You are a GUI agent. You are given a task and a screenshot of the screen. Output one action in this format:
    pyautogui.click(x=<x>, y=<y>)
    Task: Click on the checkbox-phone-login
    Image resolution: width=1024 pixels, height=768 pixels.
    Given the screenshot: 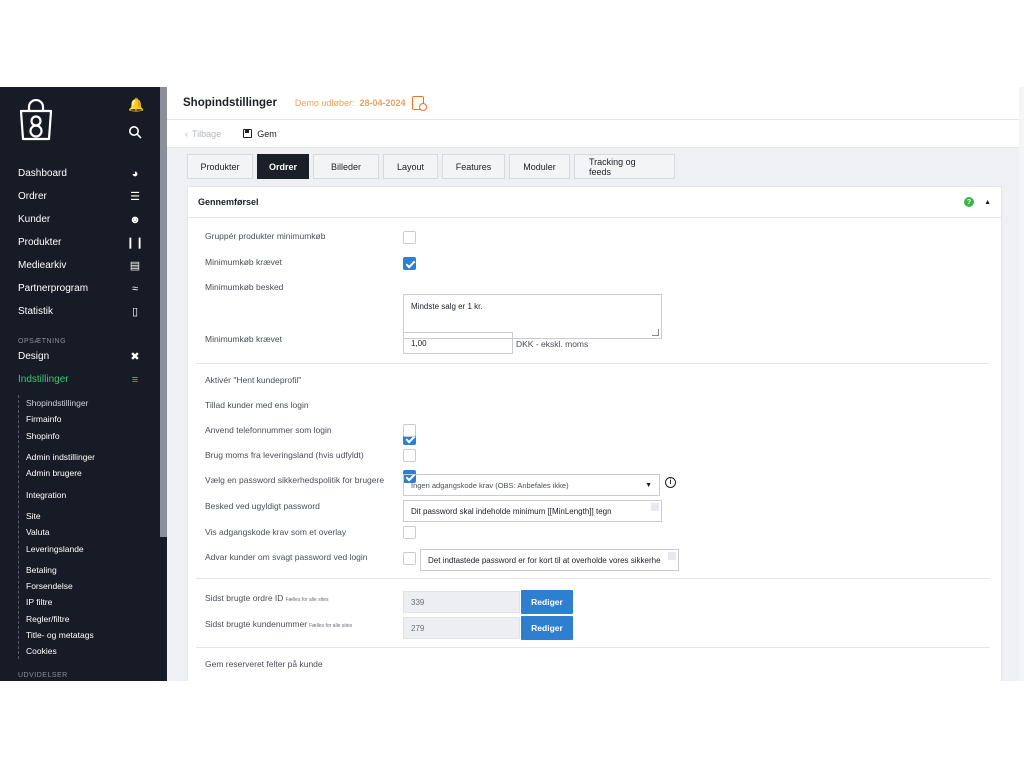 What is the action you would take?
    pyautogui.click(x=409, y=430)
    